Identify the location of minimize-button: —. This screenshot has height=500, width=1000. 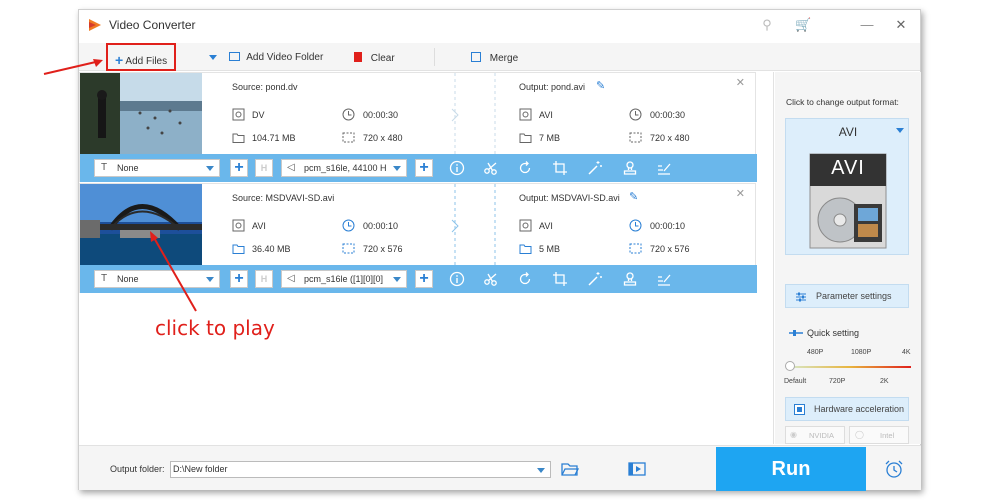
(867, 25).